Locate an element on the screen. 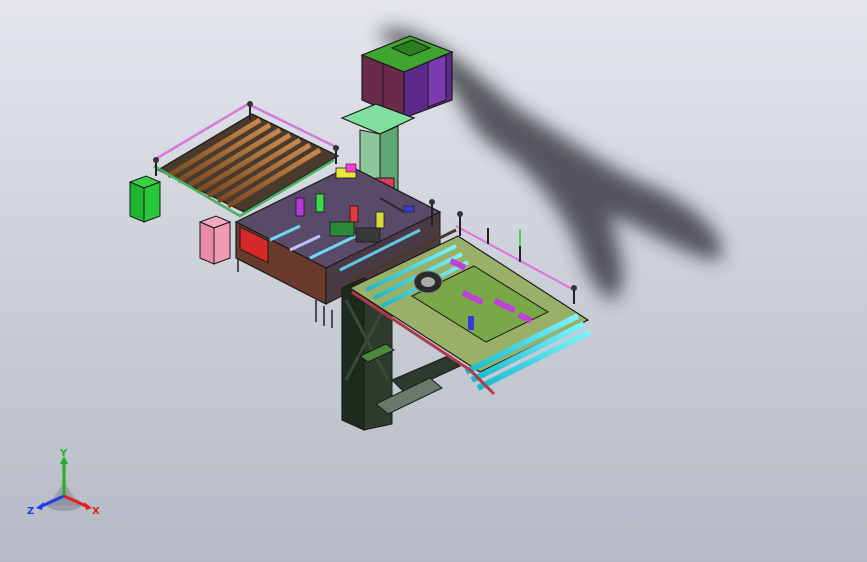 The width and height of the screenshot is (867, 562). green-container is located at coordinates (145, 199).